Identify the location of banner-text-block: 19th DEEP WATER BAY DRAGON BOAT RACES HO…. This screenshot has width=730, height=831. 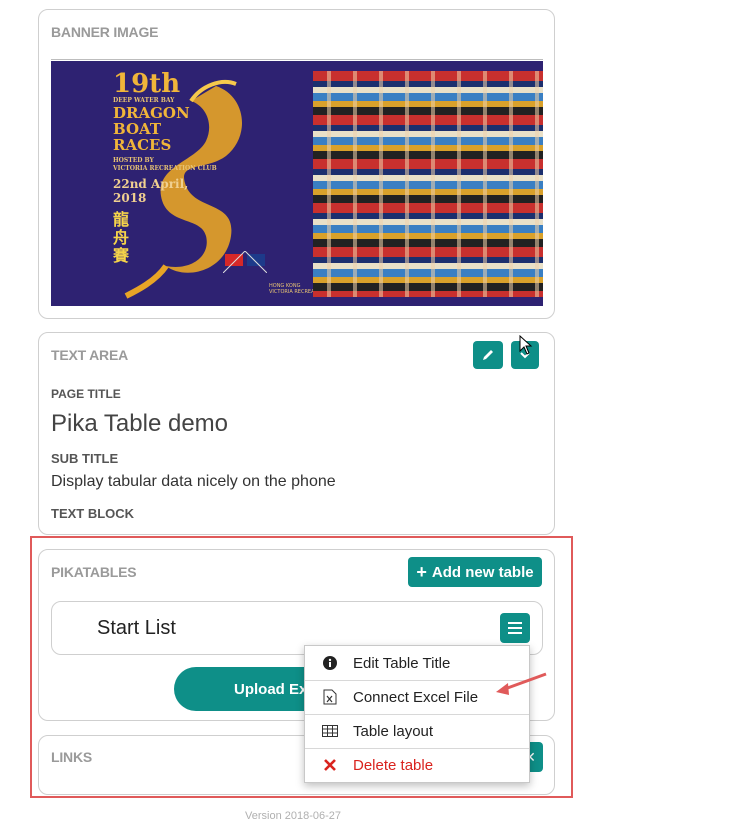
(165, 168).